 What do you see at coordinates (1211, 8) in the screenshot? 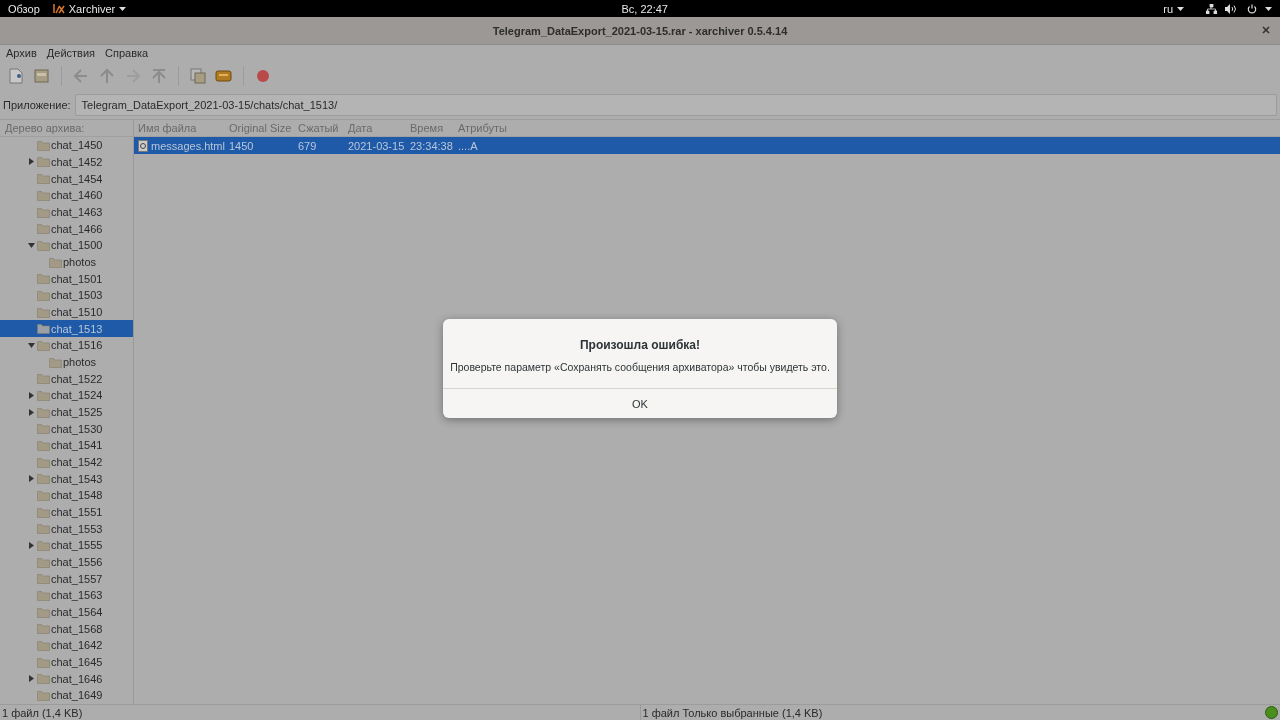
I see `network-icon` at bounding box center [1211, 8].